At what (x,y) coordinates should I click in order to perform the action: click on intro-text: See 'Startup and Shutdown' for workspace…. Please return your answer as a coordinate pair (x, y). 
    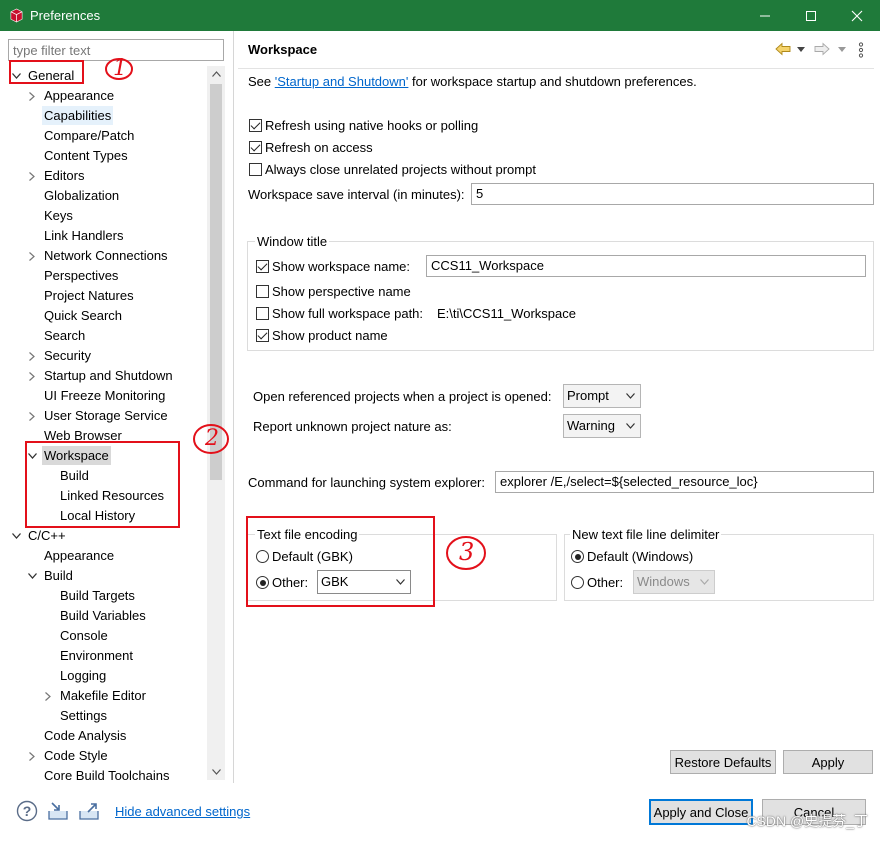
    Looking at the image, I should click on (472, 81).